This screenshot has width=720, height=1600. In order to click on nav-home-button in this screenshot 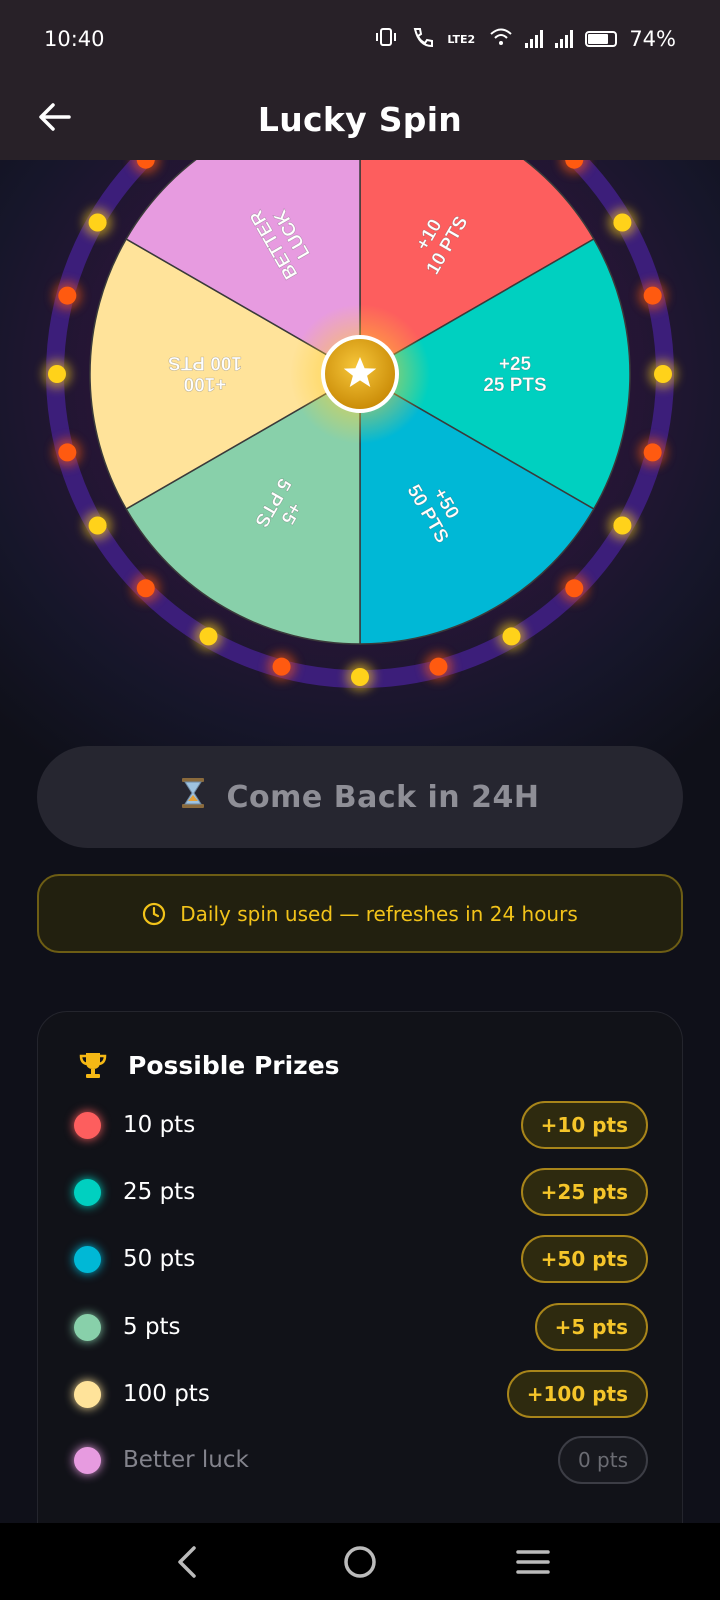, I will do `click(360, 1562)`.